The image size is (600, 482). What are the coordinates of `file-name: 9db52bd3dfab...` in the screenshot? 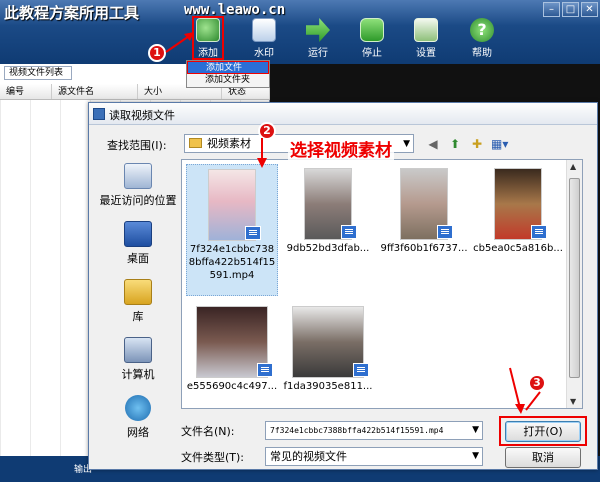 It's located at (328, 248).